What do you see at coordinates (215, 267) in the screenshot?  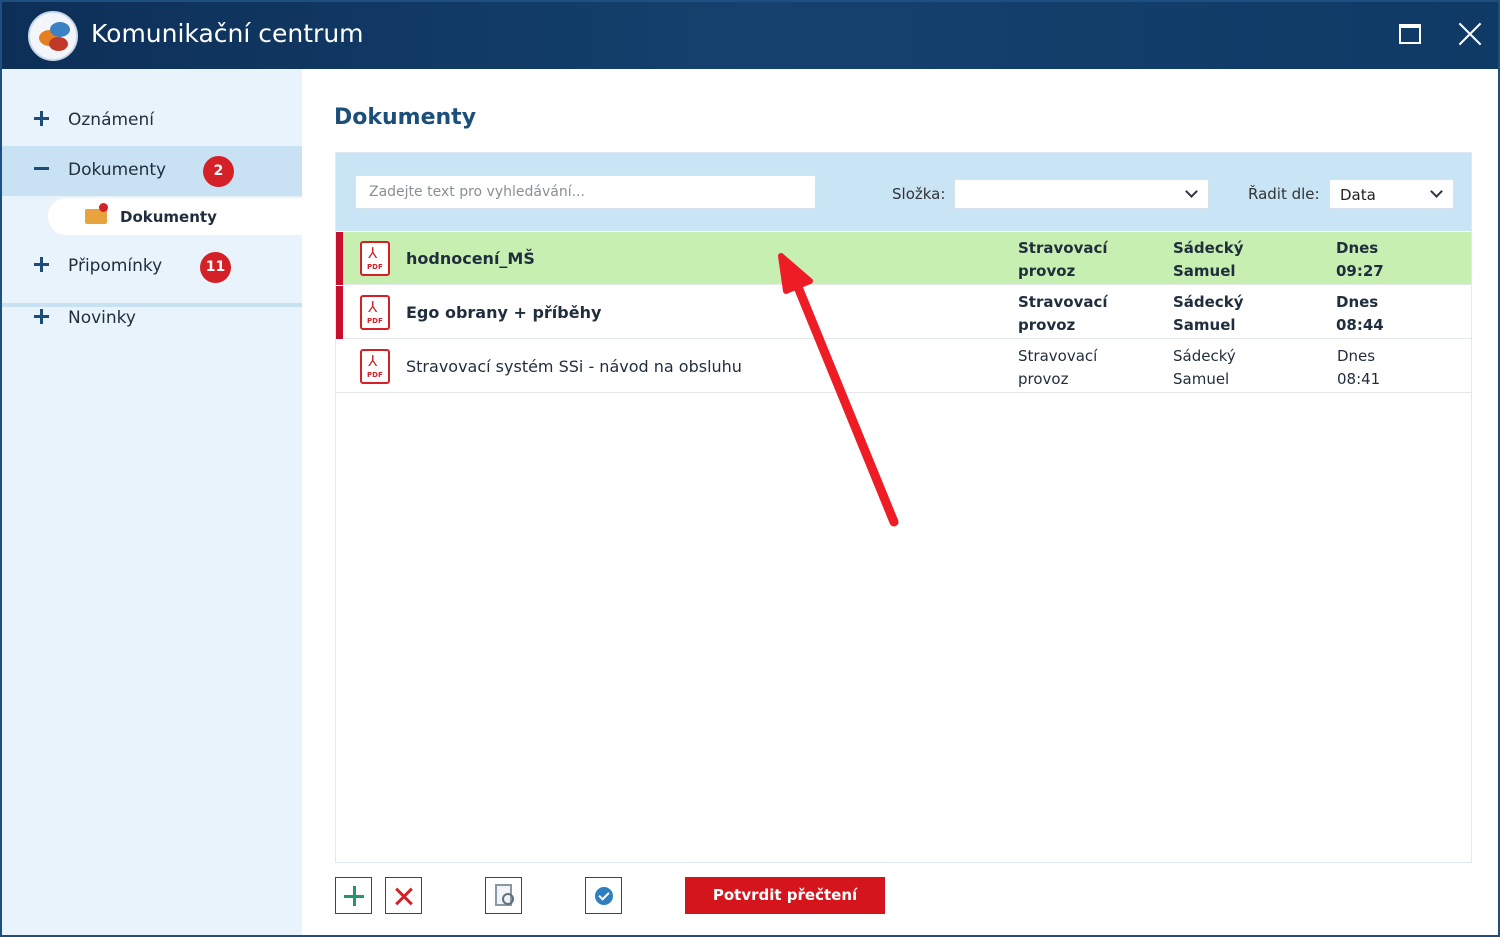 I see `count-badge: 11` at bounding box center [215, 267].